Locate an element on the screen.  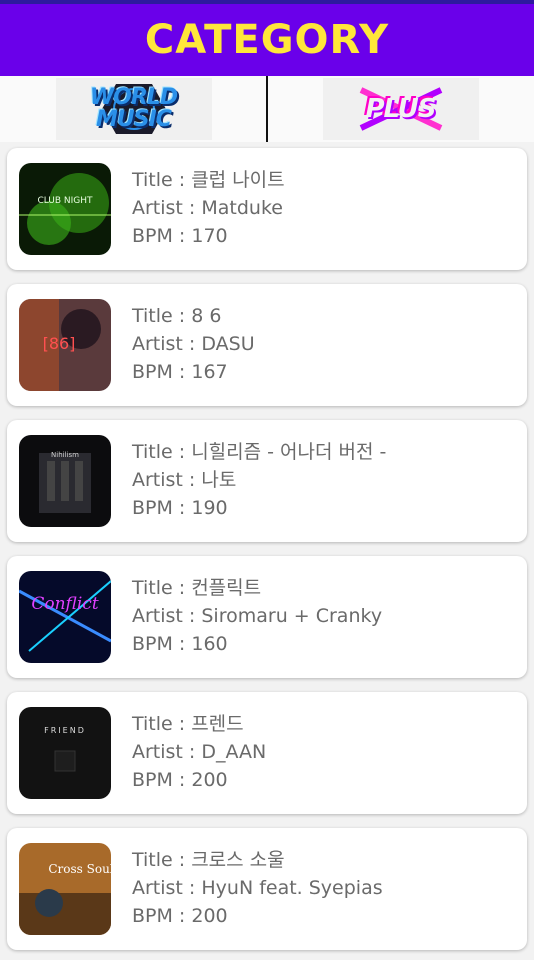
song-artist: Artist : D_AAN is located at coordinates (199, 752).